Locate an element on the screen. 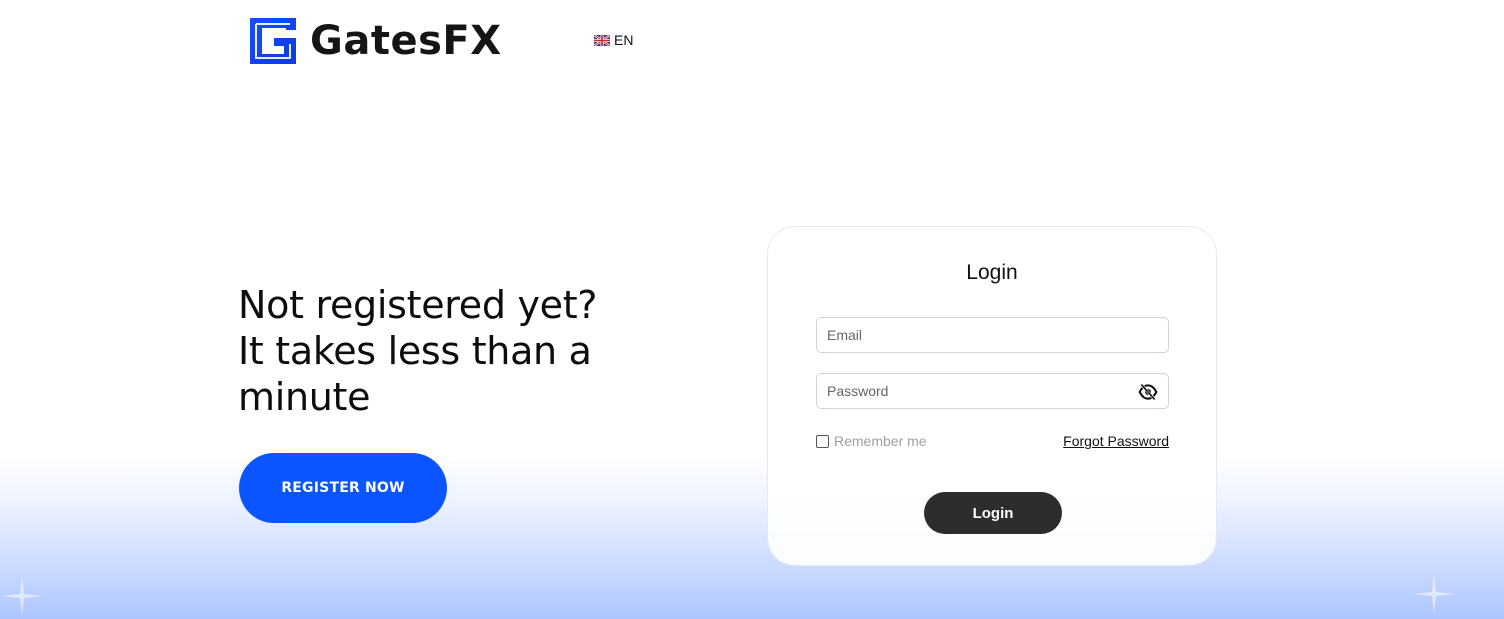 This screenshot has width=1504, height=619. email-field is located at coordinates (992, 335).